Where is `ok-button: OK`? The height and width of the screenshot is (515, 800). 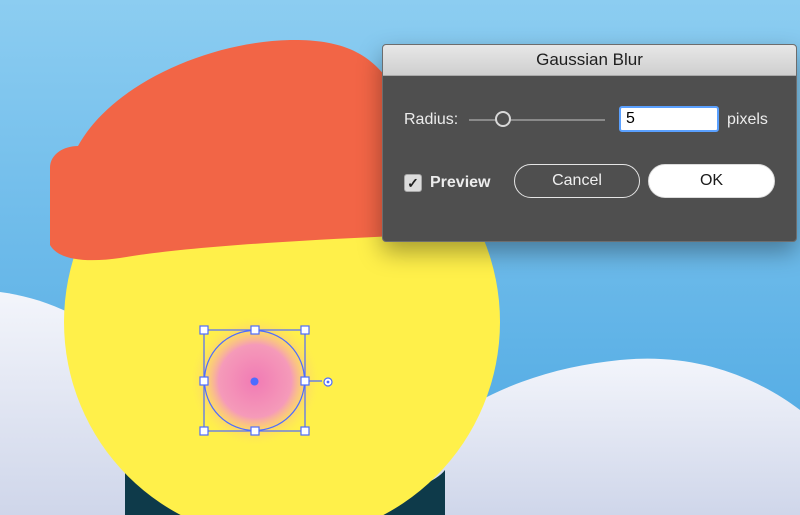
ok-button: OK is located at coordinates (711, 181).